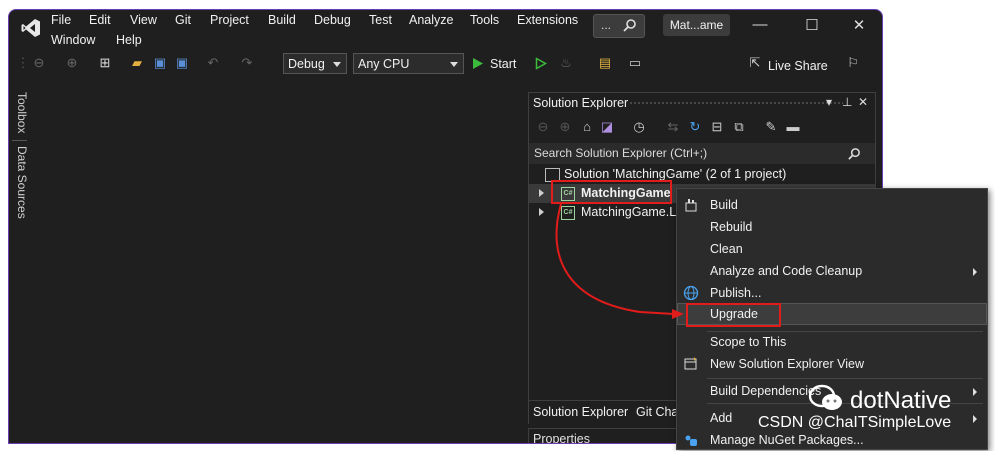 The width and height of the screenshot is (995, 451). I want to click on new-project-icon: ⊞, so click(105, 63).